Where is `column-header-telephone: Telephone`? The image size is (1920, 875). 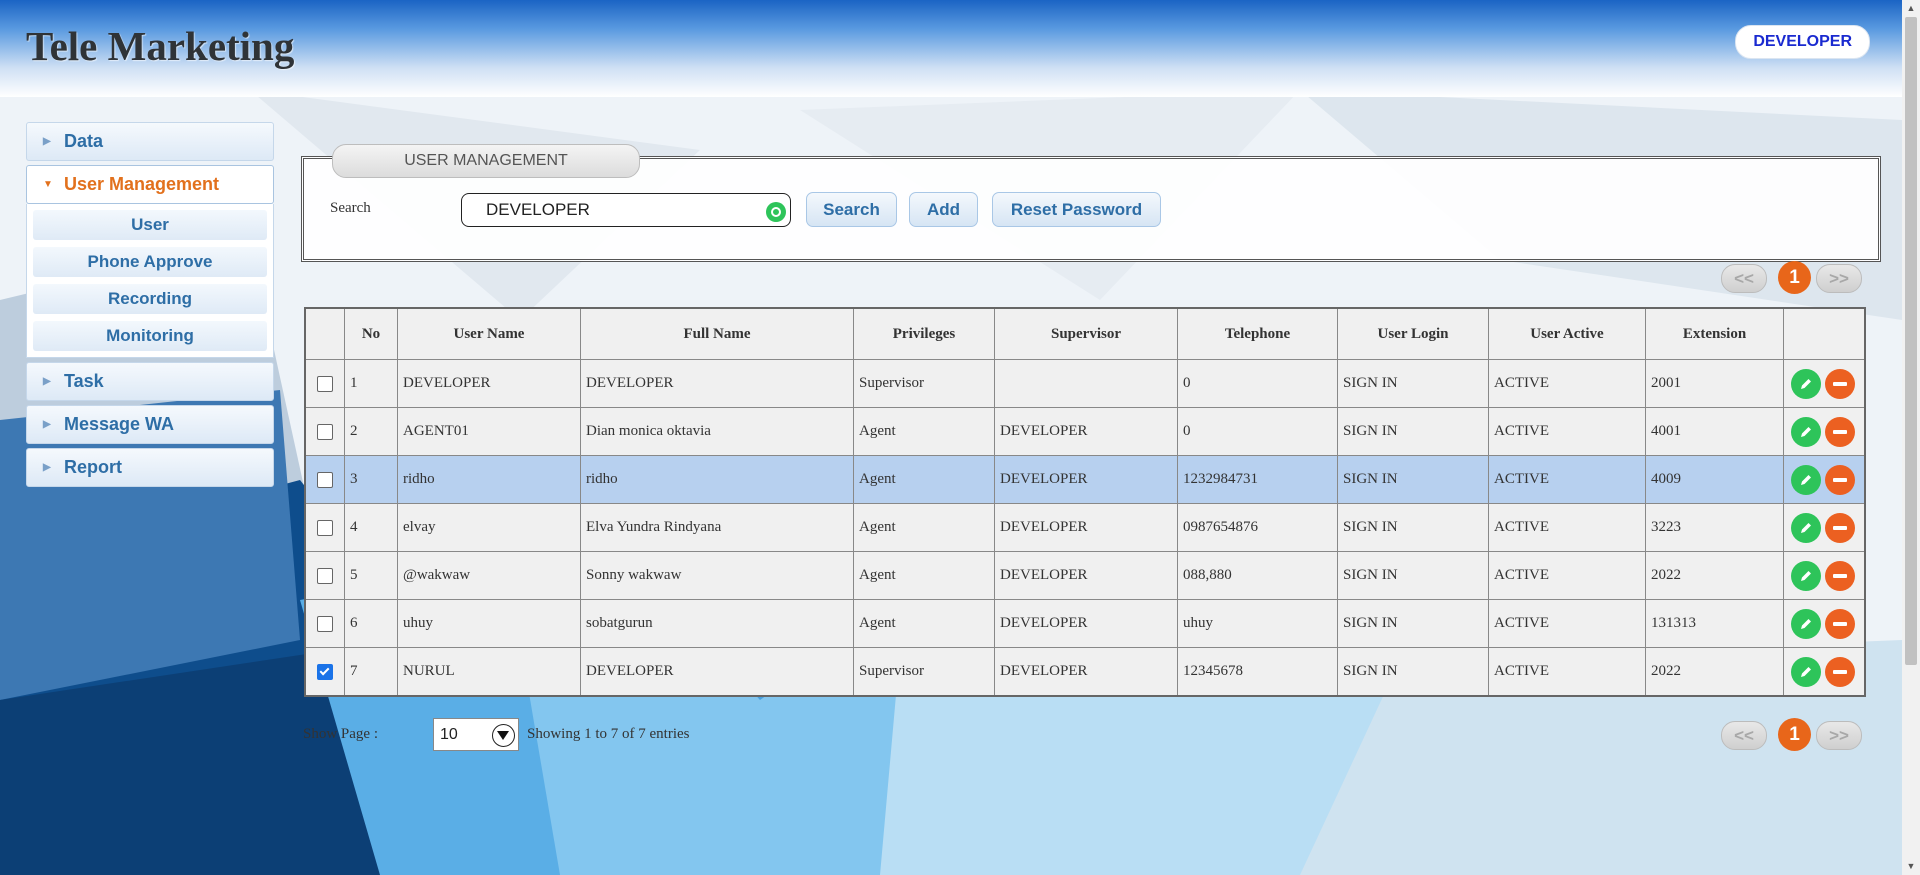
column-header-telephone: Telephone is located at coordinates (1257, 333).